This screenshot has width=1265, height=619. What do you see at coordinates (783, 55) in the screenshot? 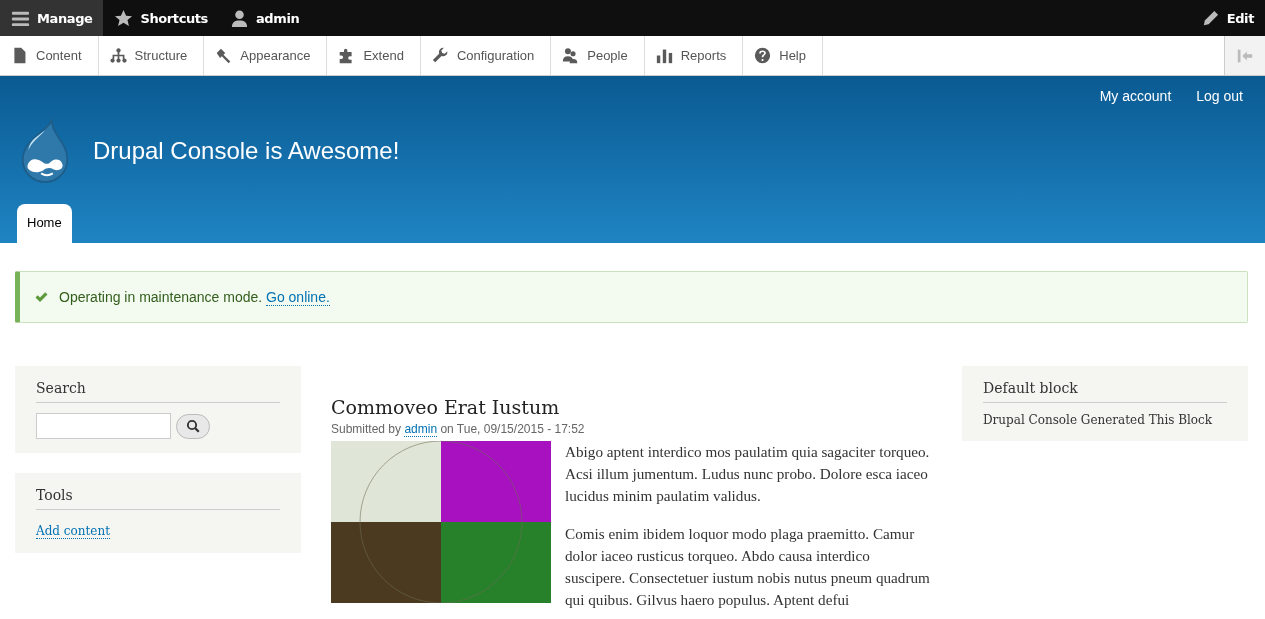
I see `admin-menu-item: Help` at bounding box center [783, 55].